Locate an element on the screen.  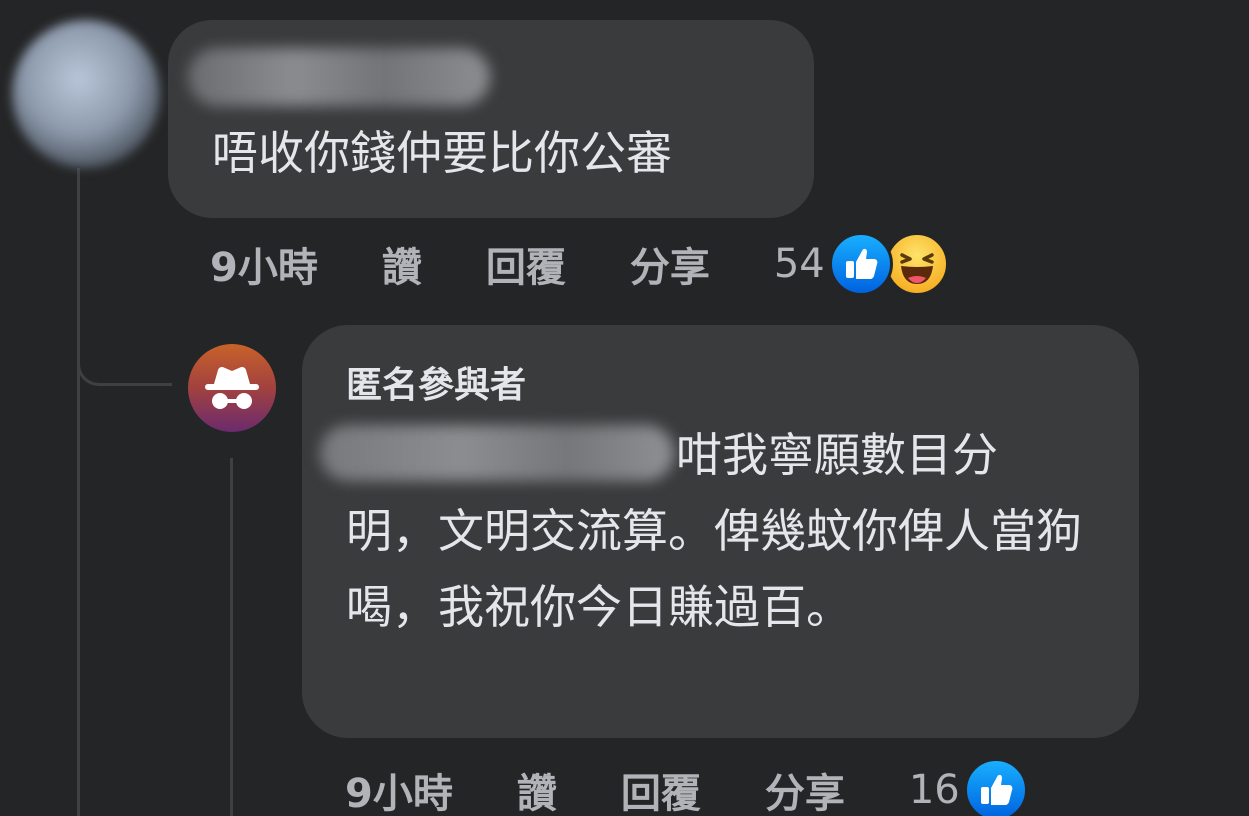
reaction-count: 16 is located at coordinates (934, 790).